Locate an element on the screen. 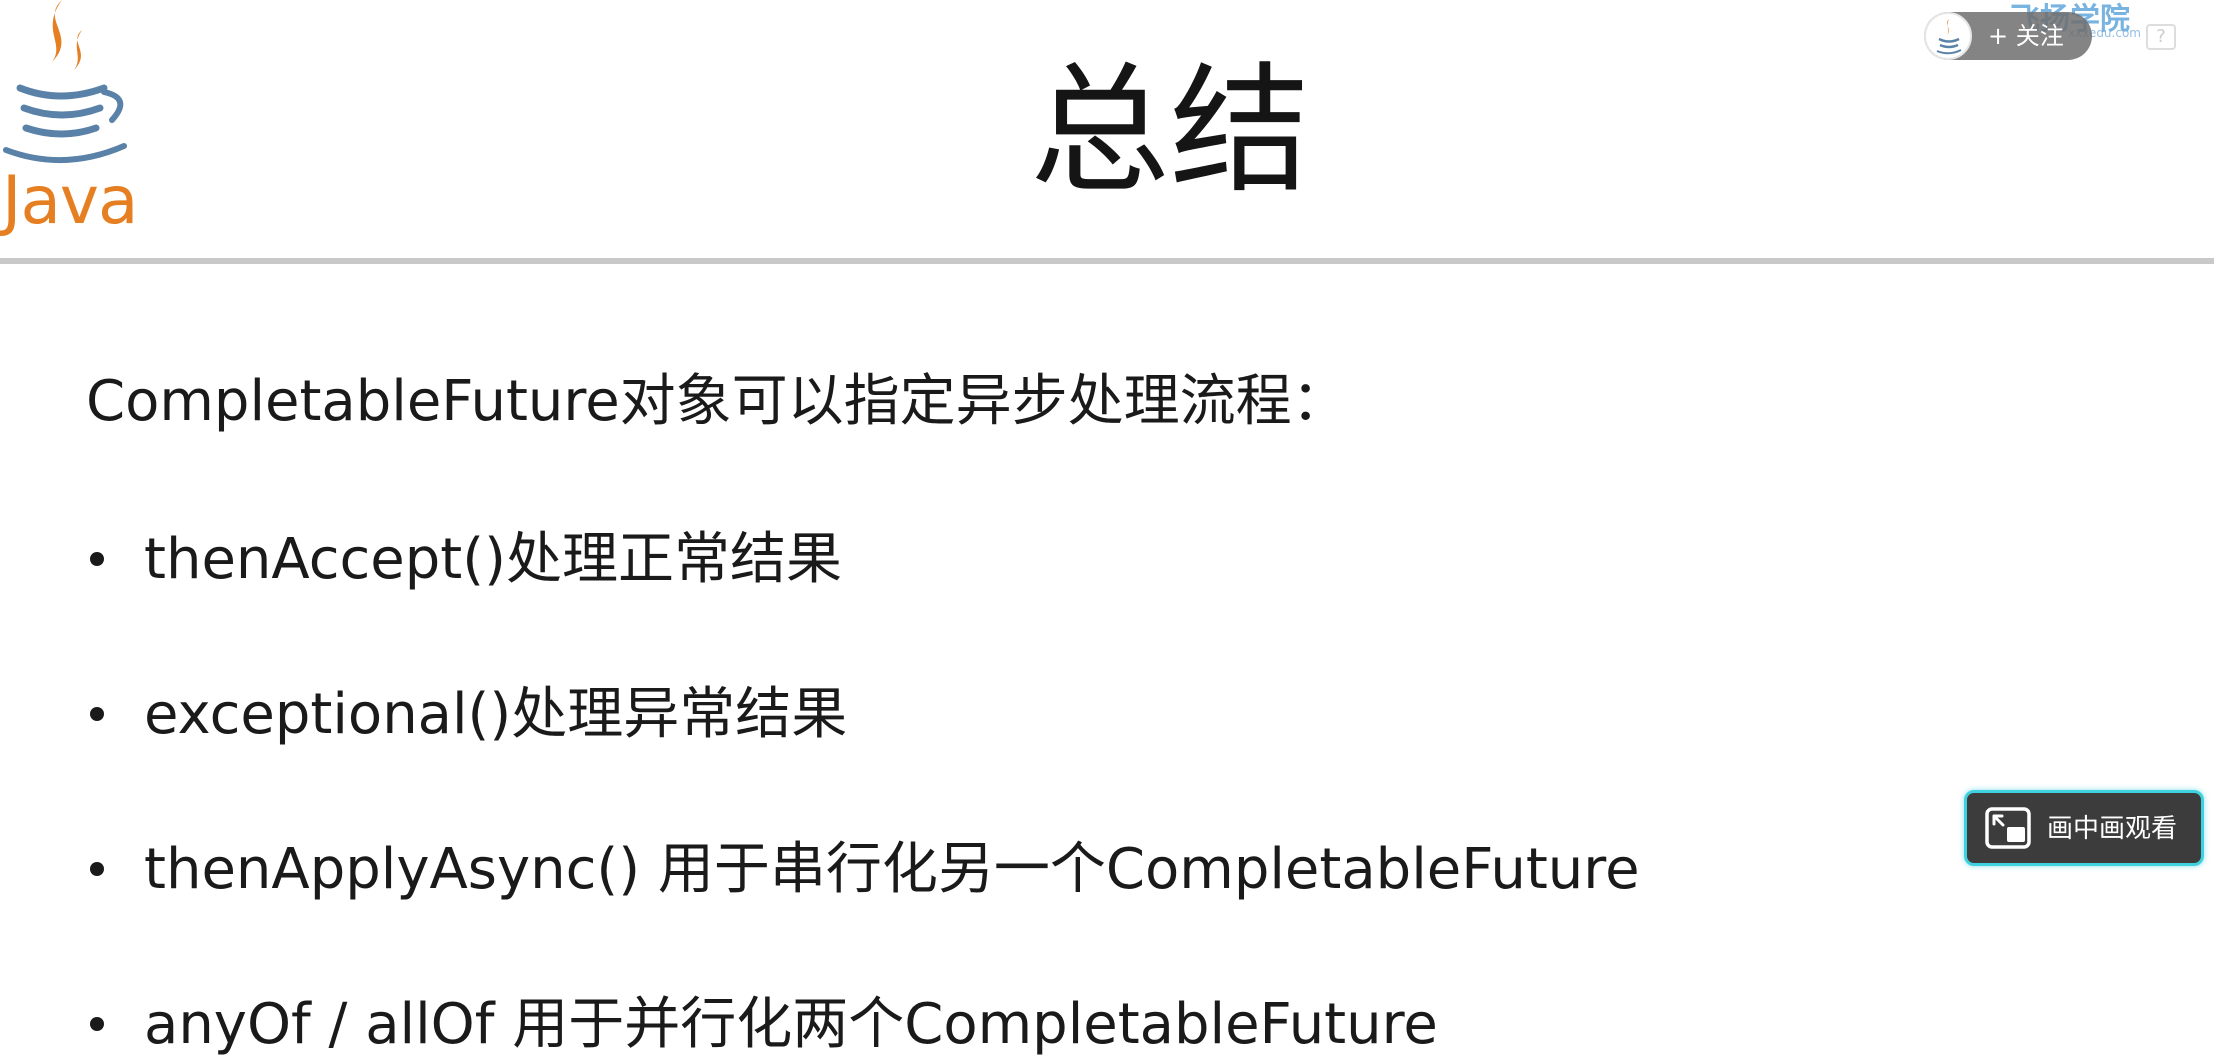  bullet-text: thenAccept()处理正常结果 is located at coordinates (493, 559).